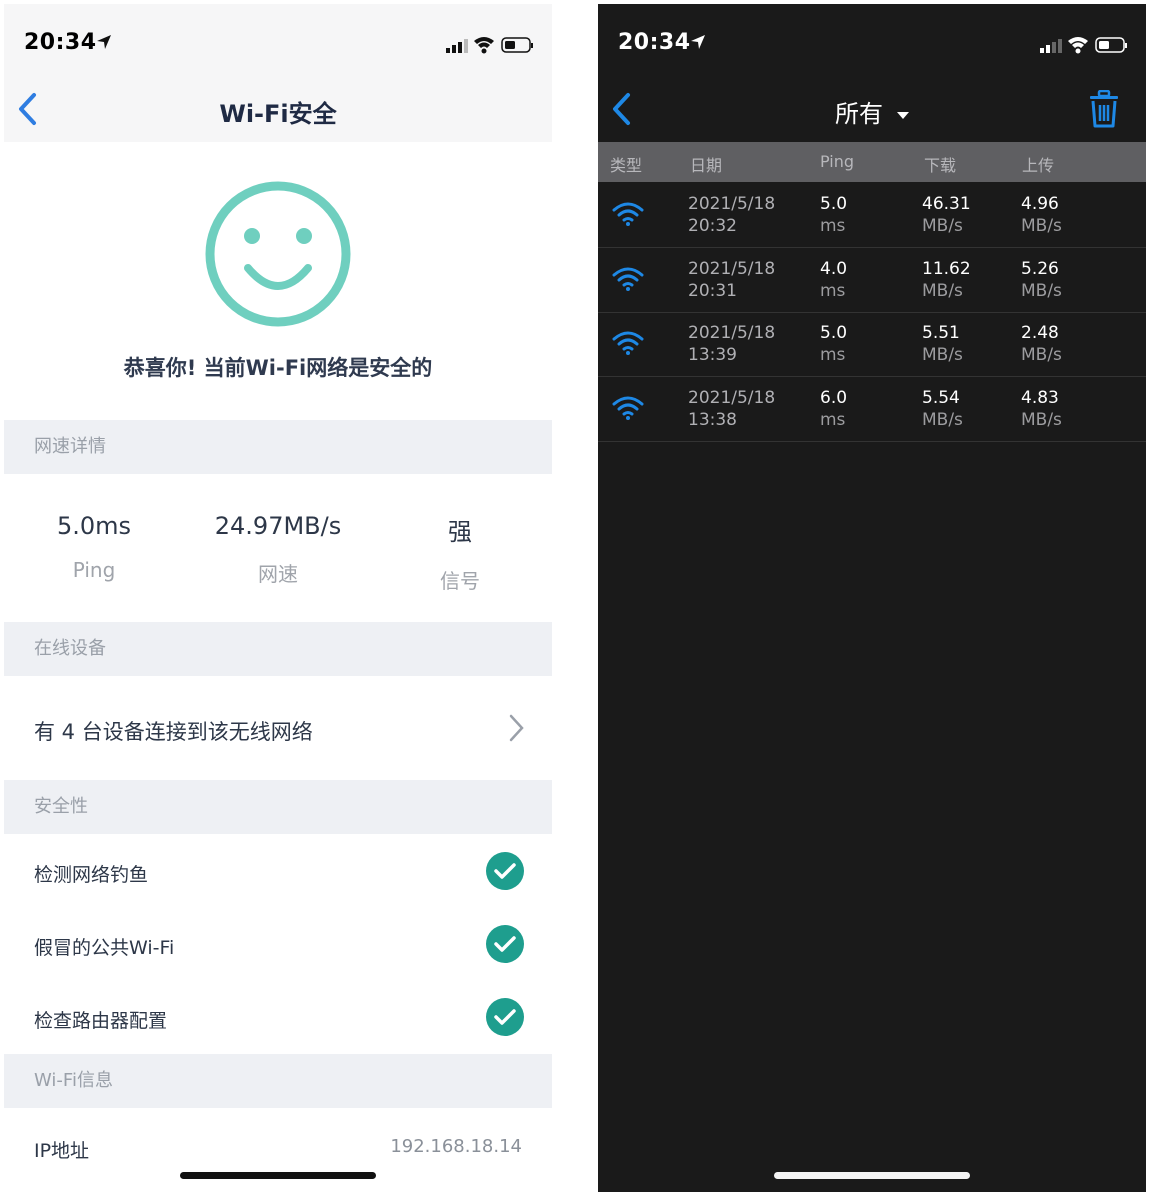 The width and height of the screenshot is (1150, 1196). What do you see at coordinates (278, 368) in the screenshot?
I see `security-status-message: 恭喜你! 当前Wi-Fi网络是安全的` at bounding box center [278, 368].